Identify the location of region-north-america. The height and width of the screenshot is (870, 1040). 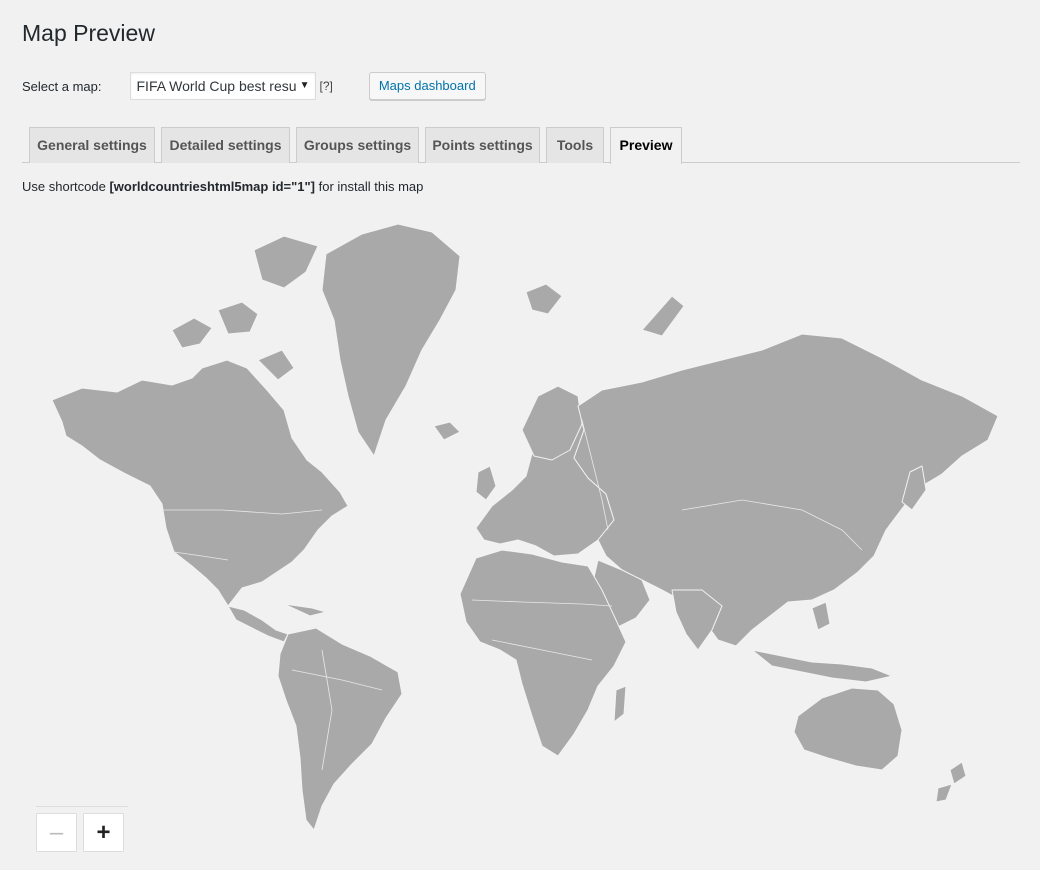
(200, 483).